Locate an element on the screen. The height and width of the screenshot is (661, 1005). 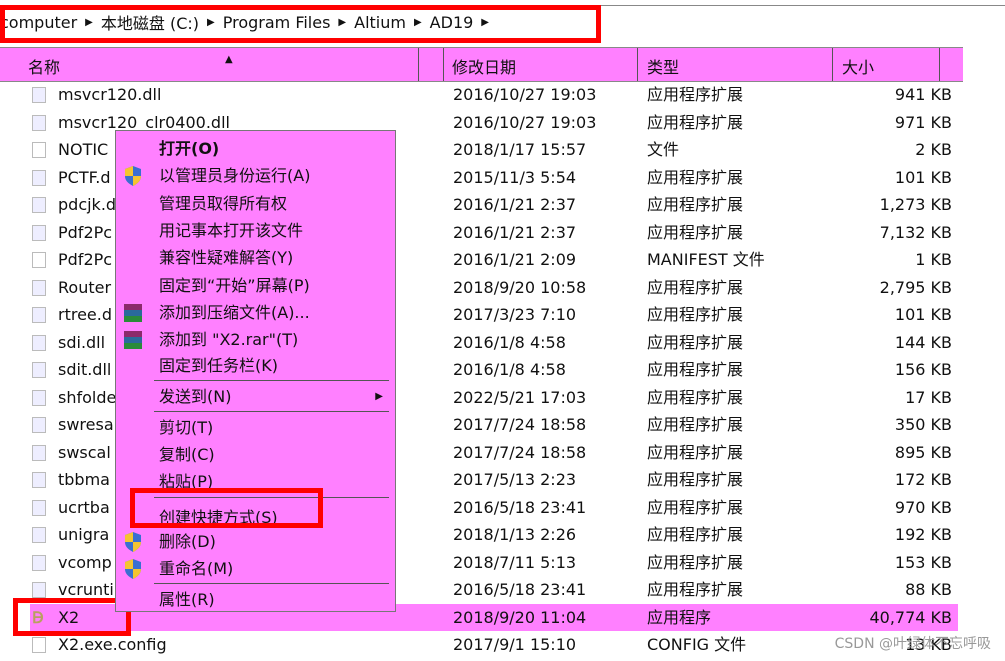
file-name: PCTF.d is located at coordinates (84, 177).